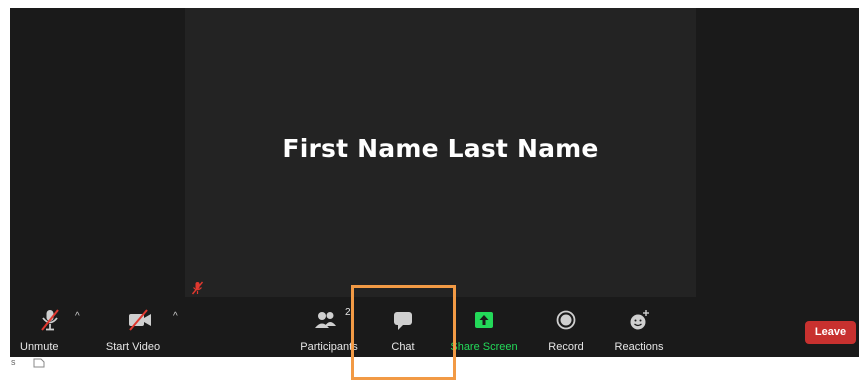 Image resolution: width=859 pixels, height=383 pixels. What do you see at coordinates (403, 347) in the screenshot?
I see `chat-label: Chat` at bounding box center [403, 347].